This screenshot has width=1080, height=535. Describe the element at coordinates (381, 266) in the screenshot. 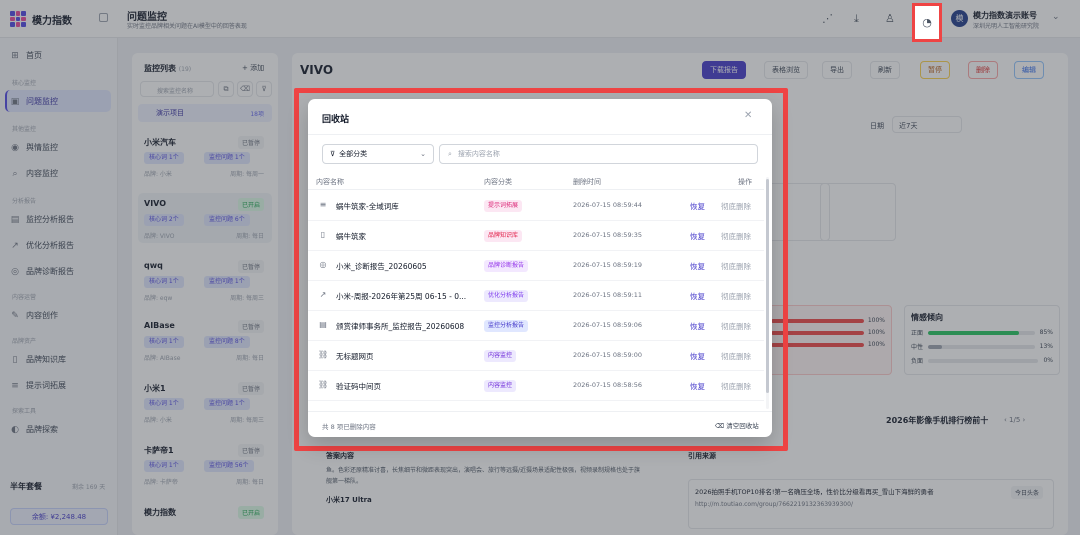

I see `content-name: 小米_诊断报告_20260605` at that location.